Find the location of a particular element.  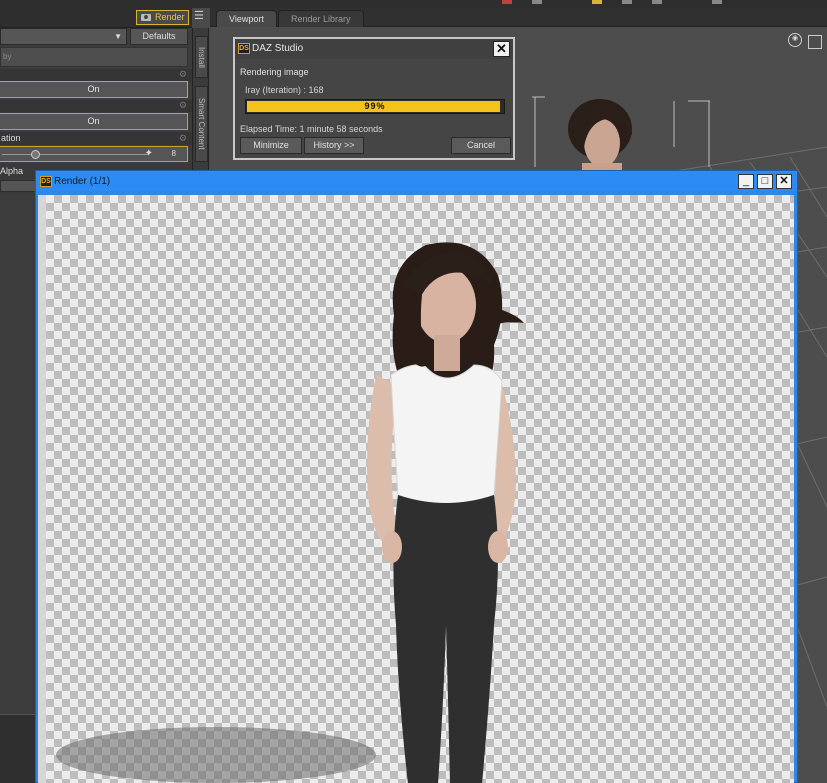

render-button-label: Render is located at coordinates (170, 17).